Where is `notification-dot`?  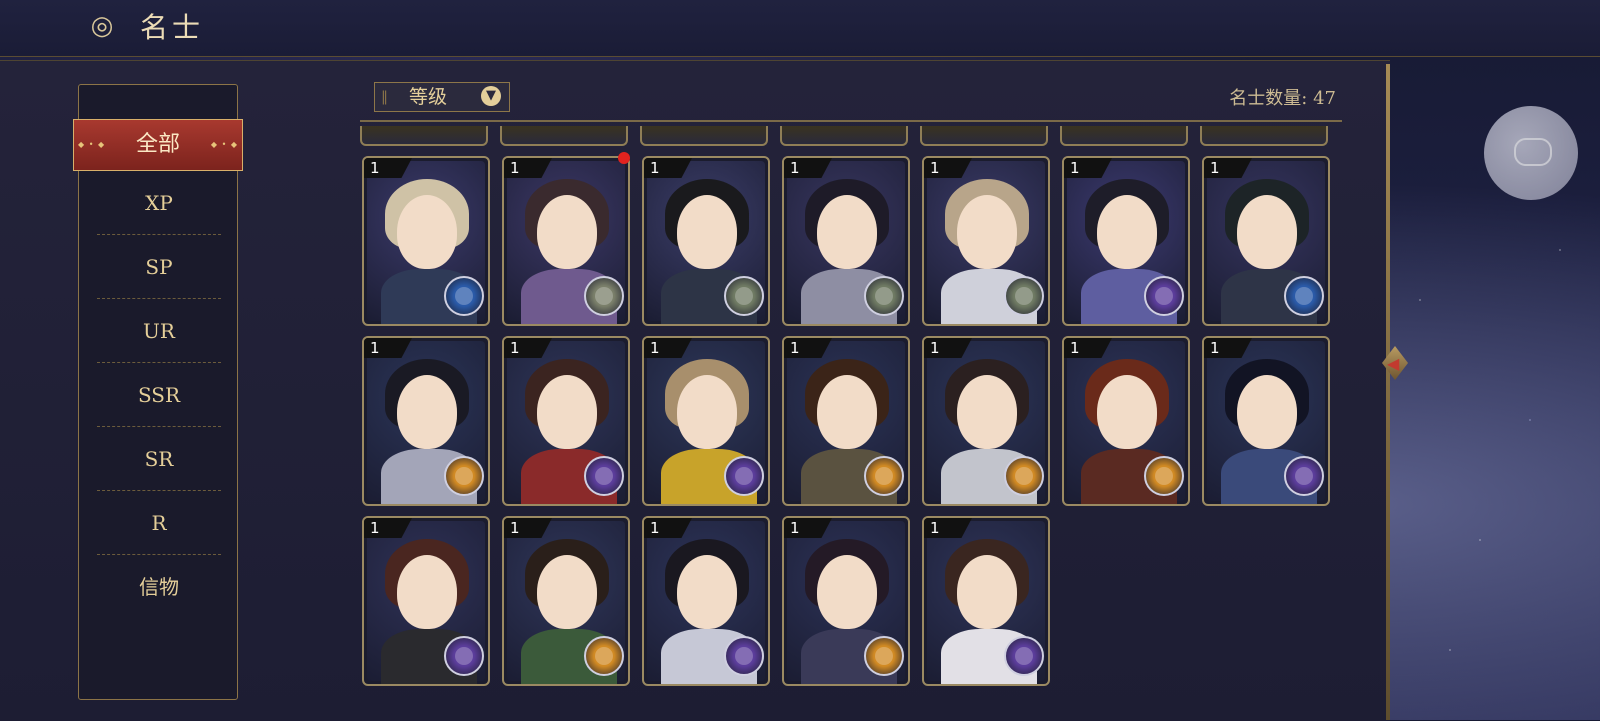 notification-dot is located at coordinates (624, 158).